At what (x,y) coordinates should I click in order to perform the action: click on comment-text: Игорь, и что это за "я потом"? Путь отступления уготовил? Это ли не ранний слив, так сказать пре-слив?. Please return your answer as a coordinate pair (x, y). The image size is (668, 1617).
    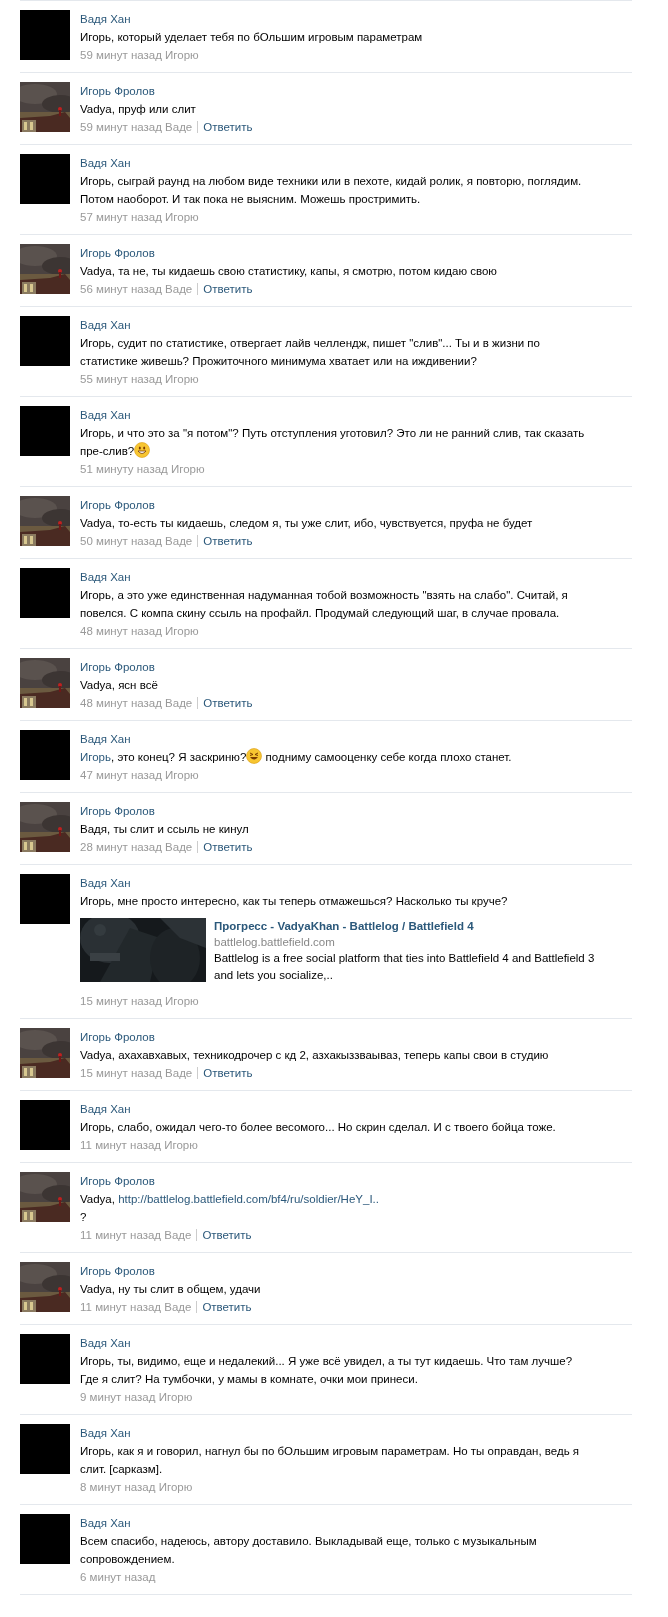
    Looking at the image, I should click on (333, 443).